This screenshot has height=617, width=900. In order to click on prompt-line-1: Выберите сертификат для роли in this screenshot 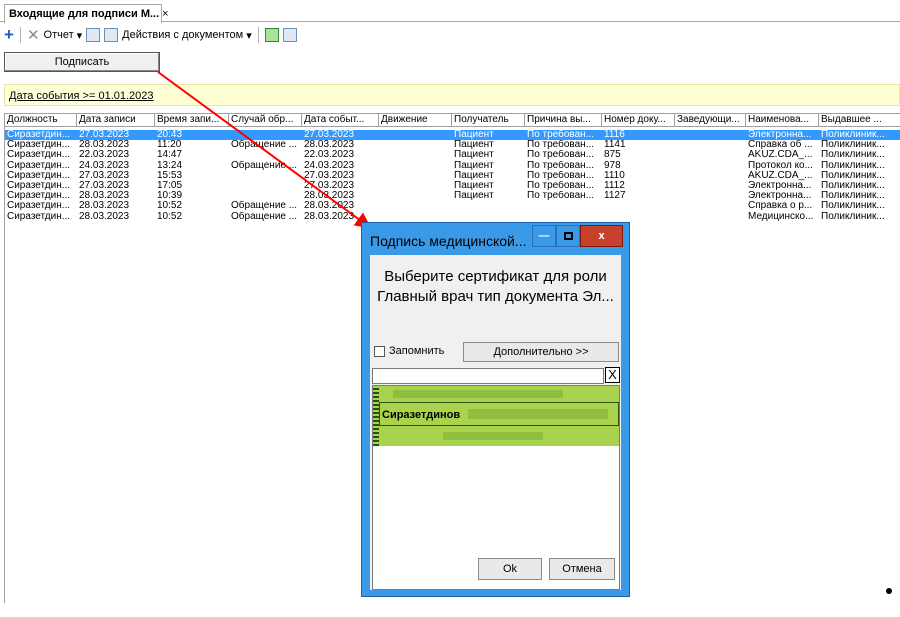, I will do `click(495, 276)`.